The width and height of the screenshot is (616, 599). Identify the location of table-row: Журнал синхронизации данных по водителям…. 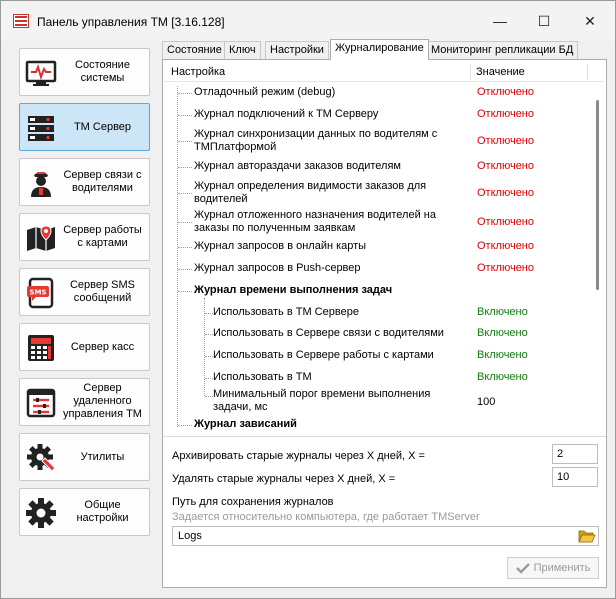
(377, 142).